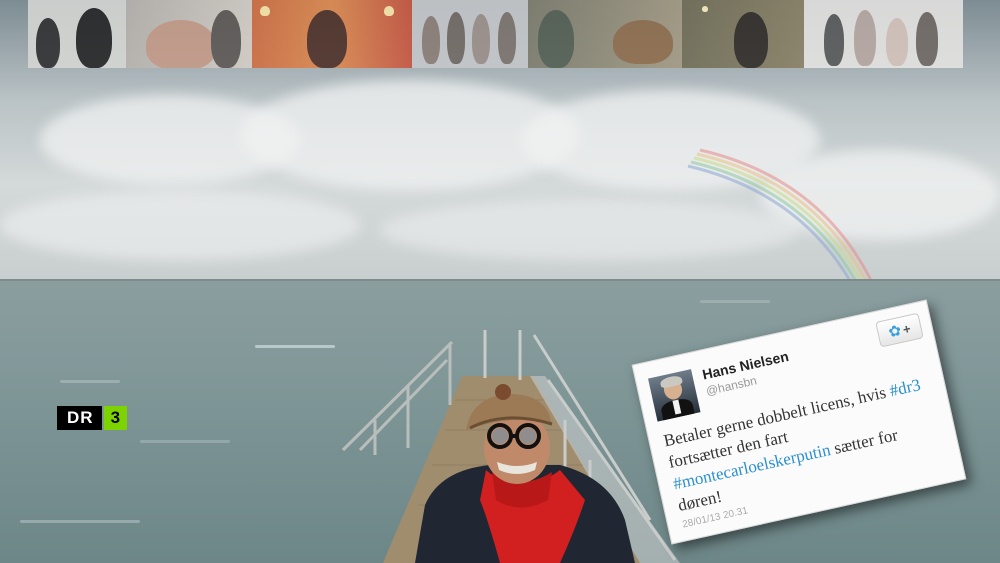  I want to click on thumbnail-strip, so click(495, 34).